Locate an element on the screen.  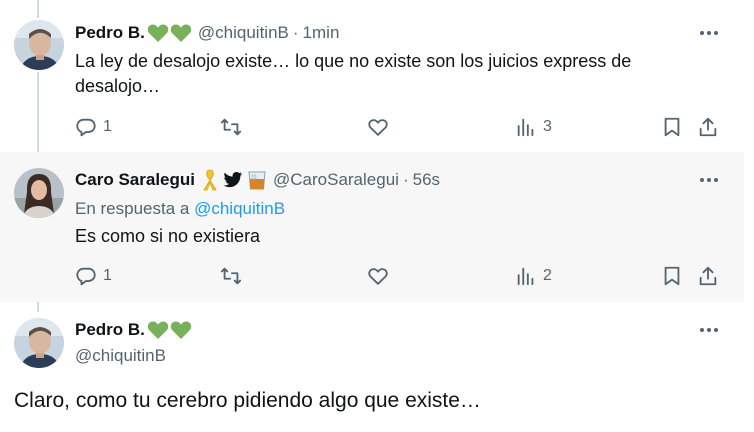
yellow-ribbon-icon is located at coordinates (210, 180).